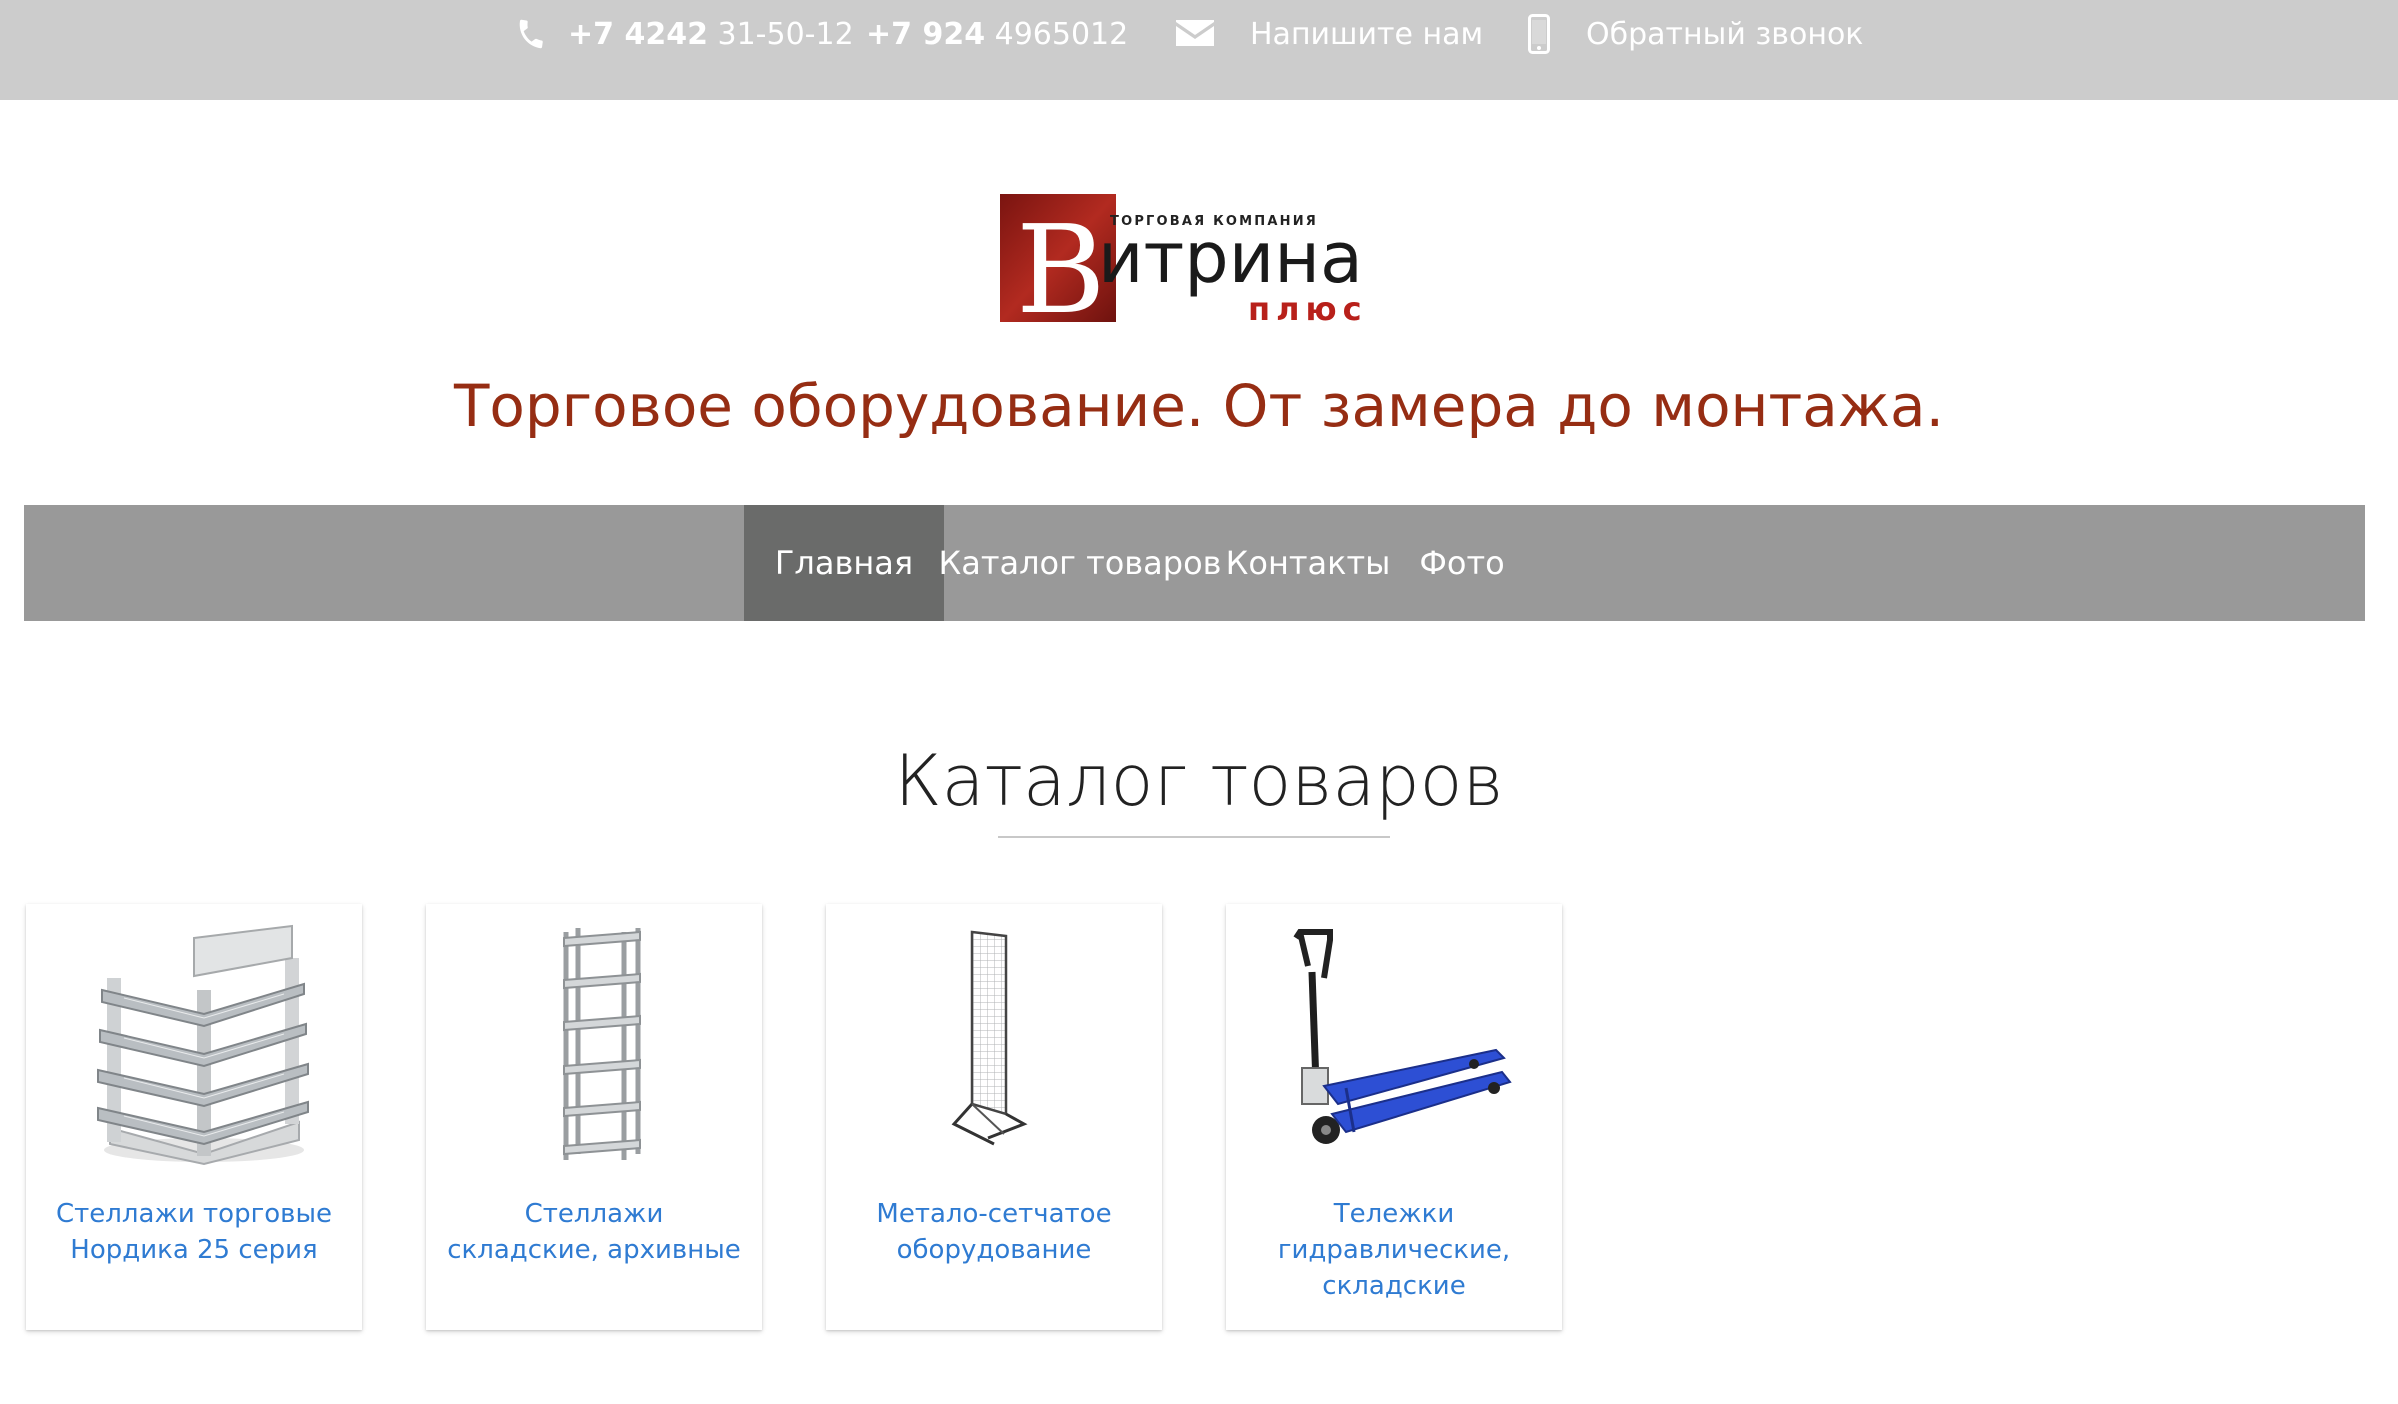 Image resolution: width=2398 pixels, height=1404 pixels. I want to click on nav-item-label: Каталог товаров, so click(1080, 563).